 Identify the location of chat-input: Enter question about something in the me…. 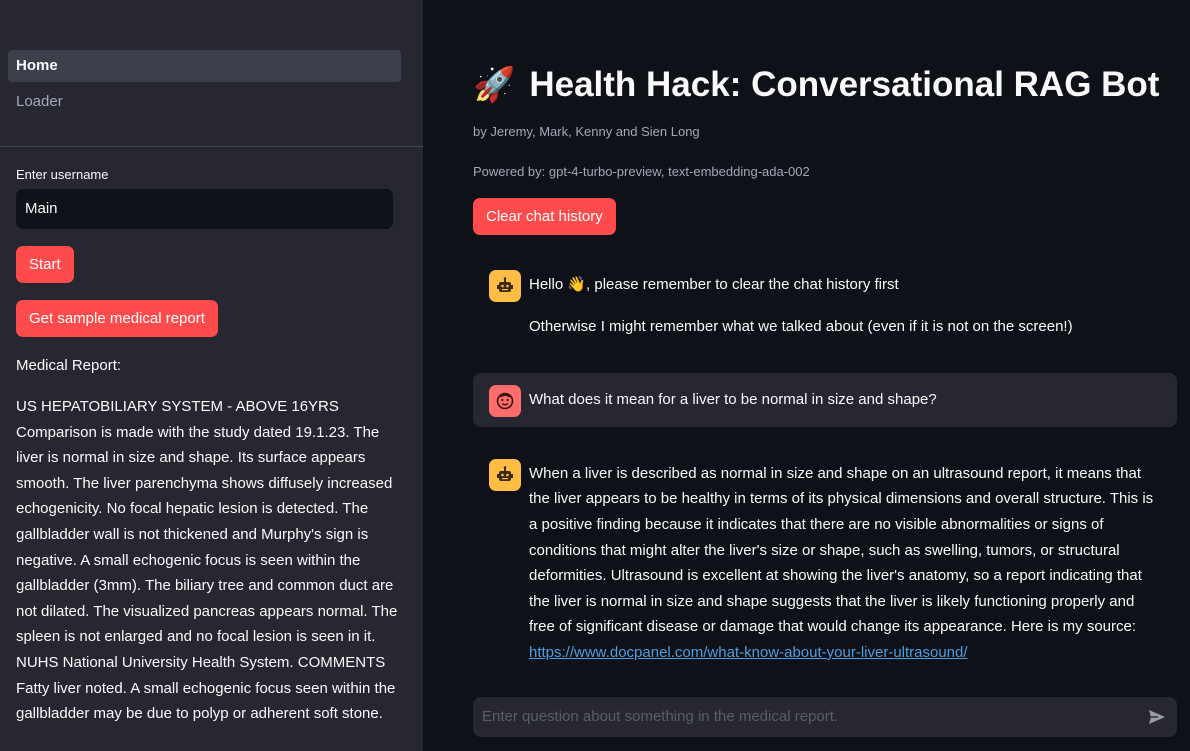
(825, 717).